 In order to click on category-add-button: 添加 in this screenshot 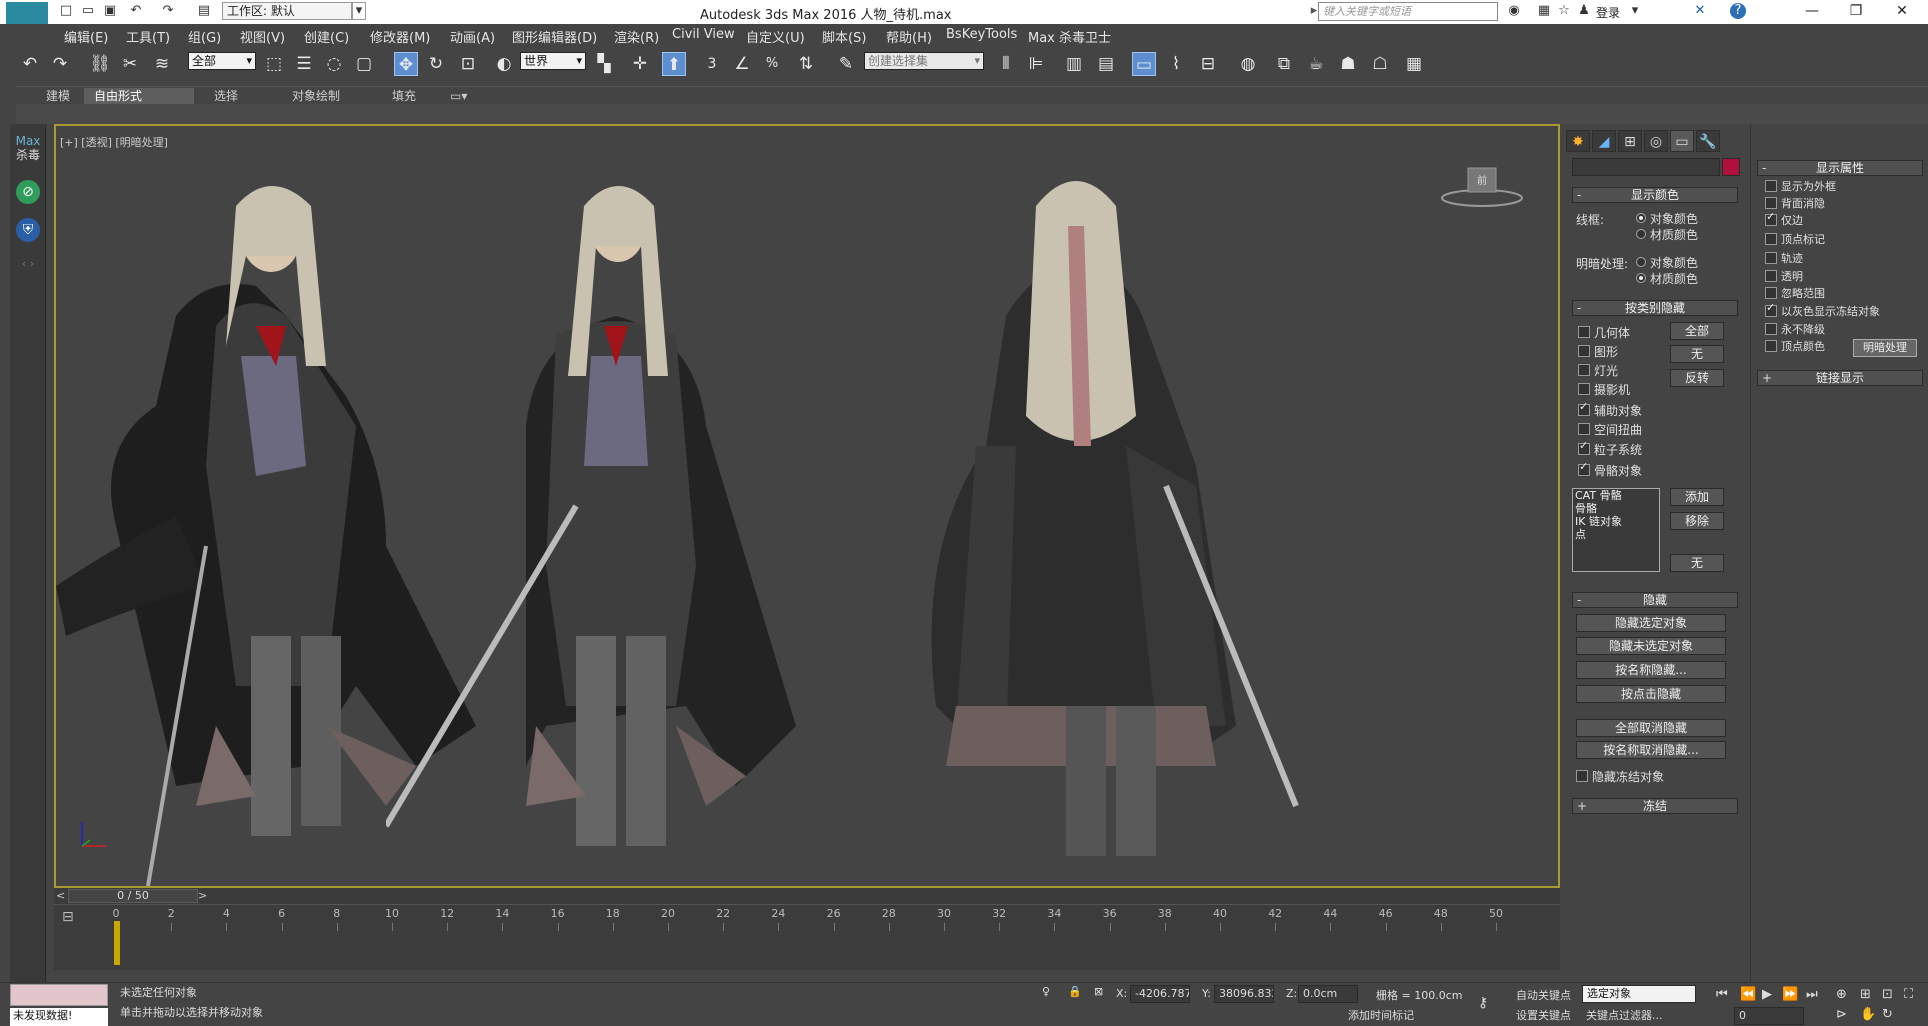, I will do `click(1697, 497)`.